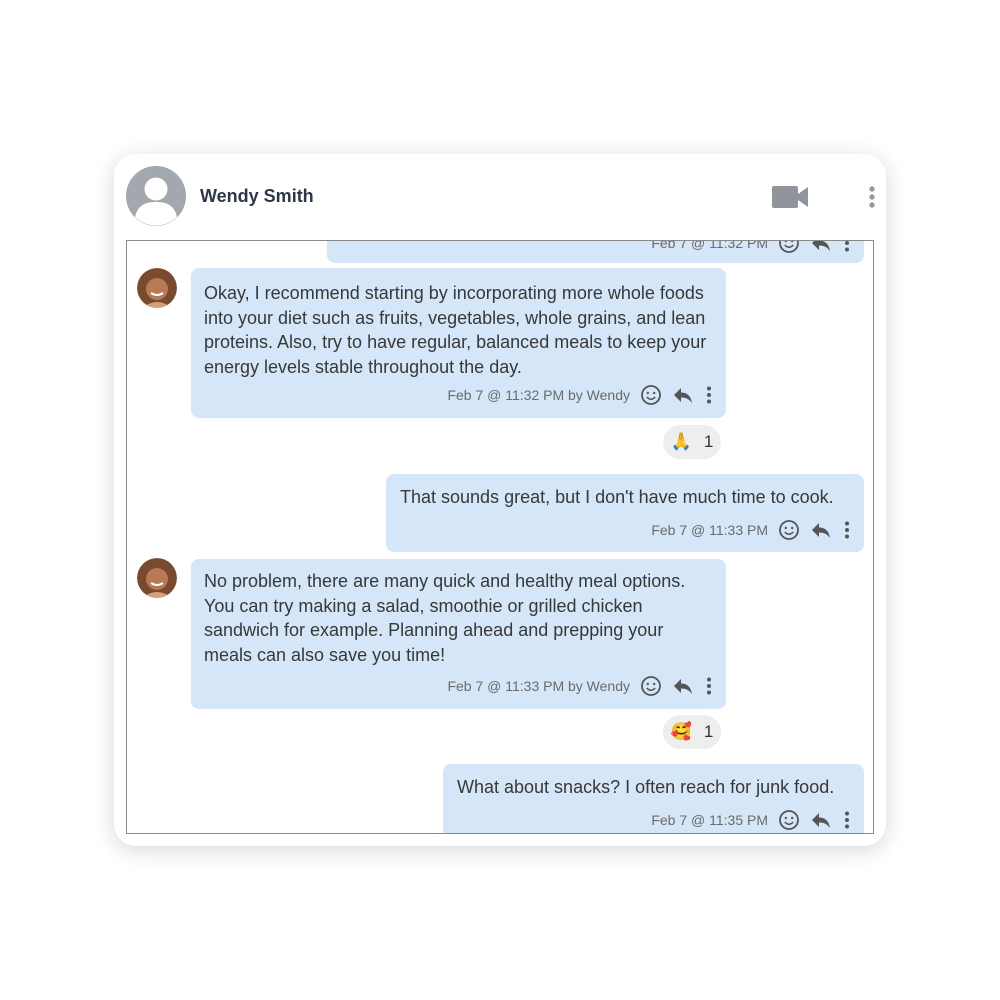 The height and width of the screenshot is (1000, 1000). Describe the element at coordinates (709, 530) in the screenshot. I see `message-timestamp: Feb 7 @ 11:33 PM` at that location.